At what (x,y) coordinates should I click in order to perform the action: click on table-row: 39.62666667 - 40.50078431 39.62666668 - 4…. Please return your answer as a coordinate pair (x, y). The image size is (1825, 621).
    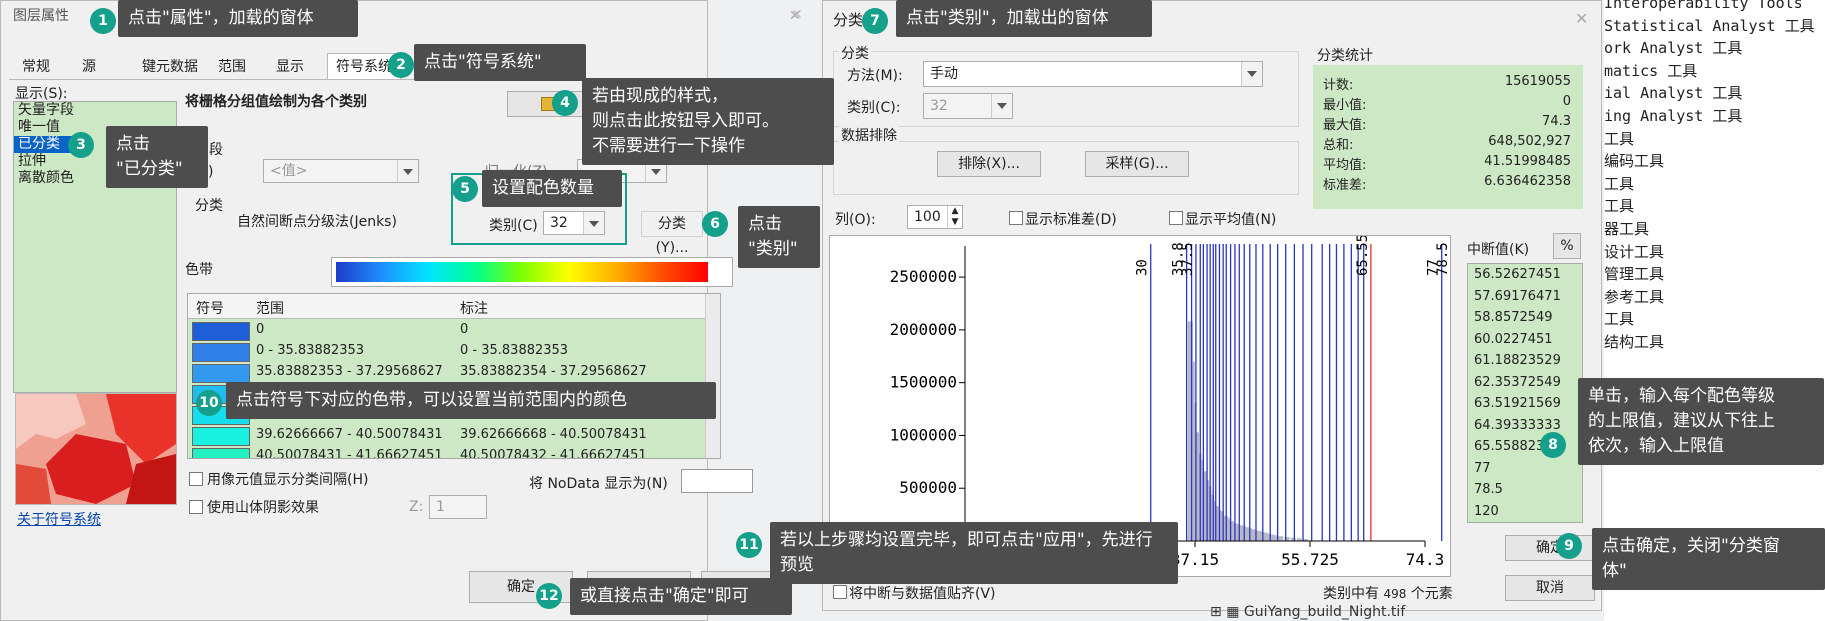
    Looking at the image, I should click on (447, 435).